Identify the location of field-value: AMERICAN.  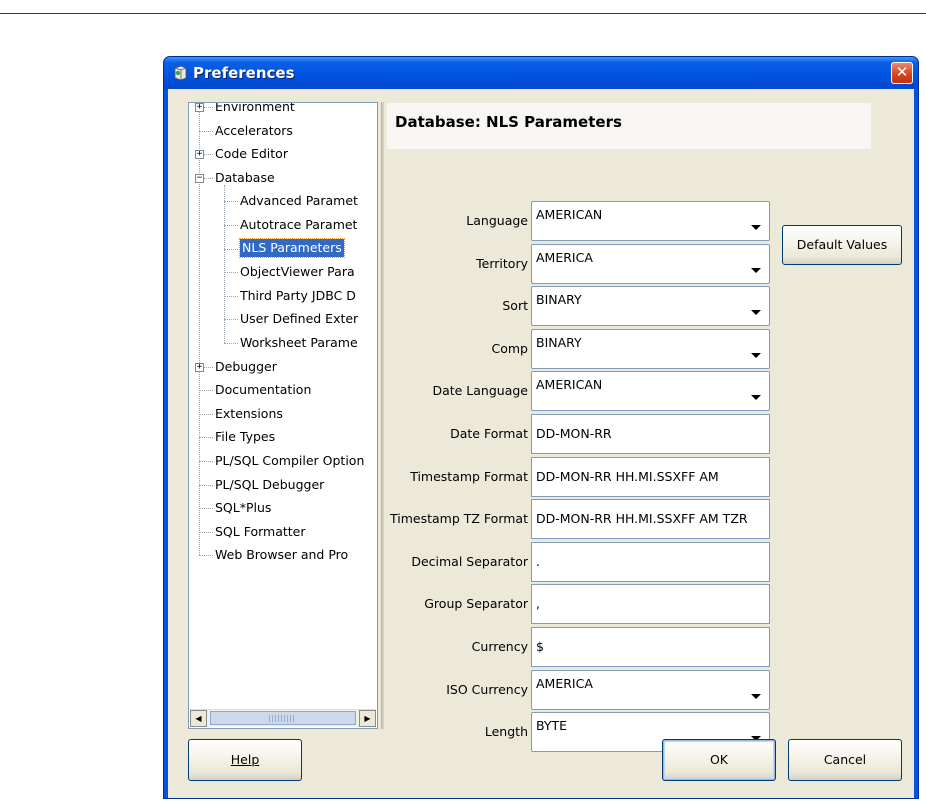
(569, 214).